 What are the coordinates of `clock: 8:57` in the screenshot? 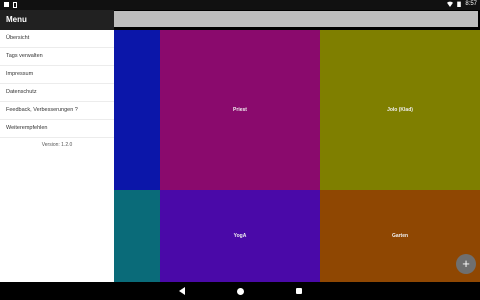 It's located at (471, 4).